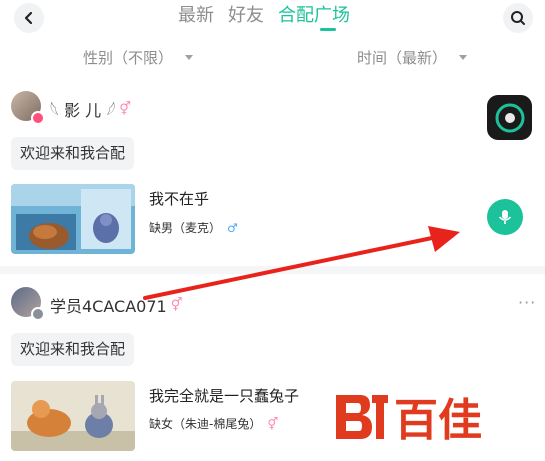 Image resolution: width=545 pixels, height=461 pixels. I want to click on watermark-logo: 百佳, so click(425, 419).